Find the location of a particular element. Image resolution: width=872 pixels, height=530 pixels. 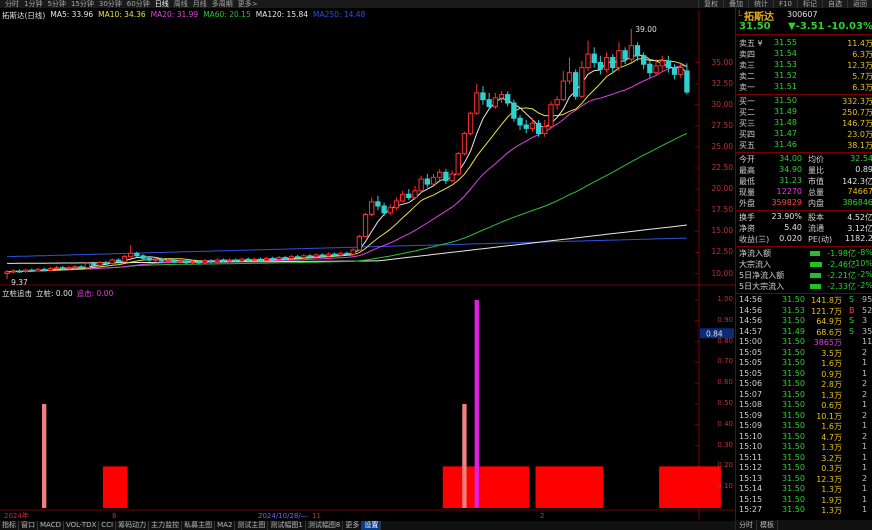

period-tab-8: 月线 is located at coordinates (200, 4).